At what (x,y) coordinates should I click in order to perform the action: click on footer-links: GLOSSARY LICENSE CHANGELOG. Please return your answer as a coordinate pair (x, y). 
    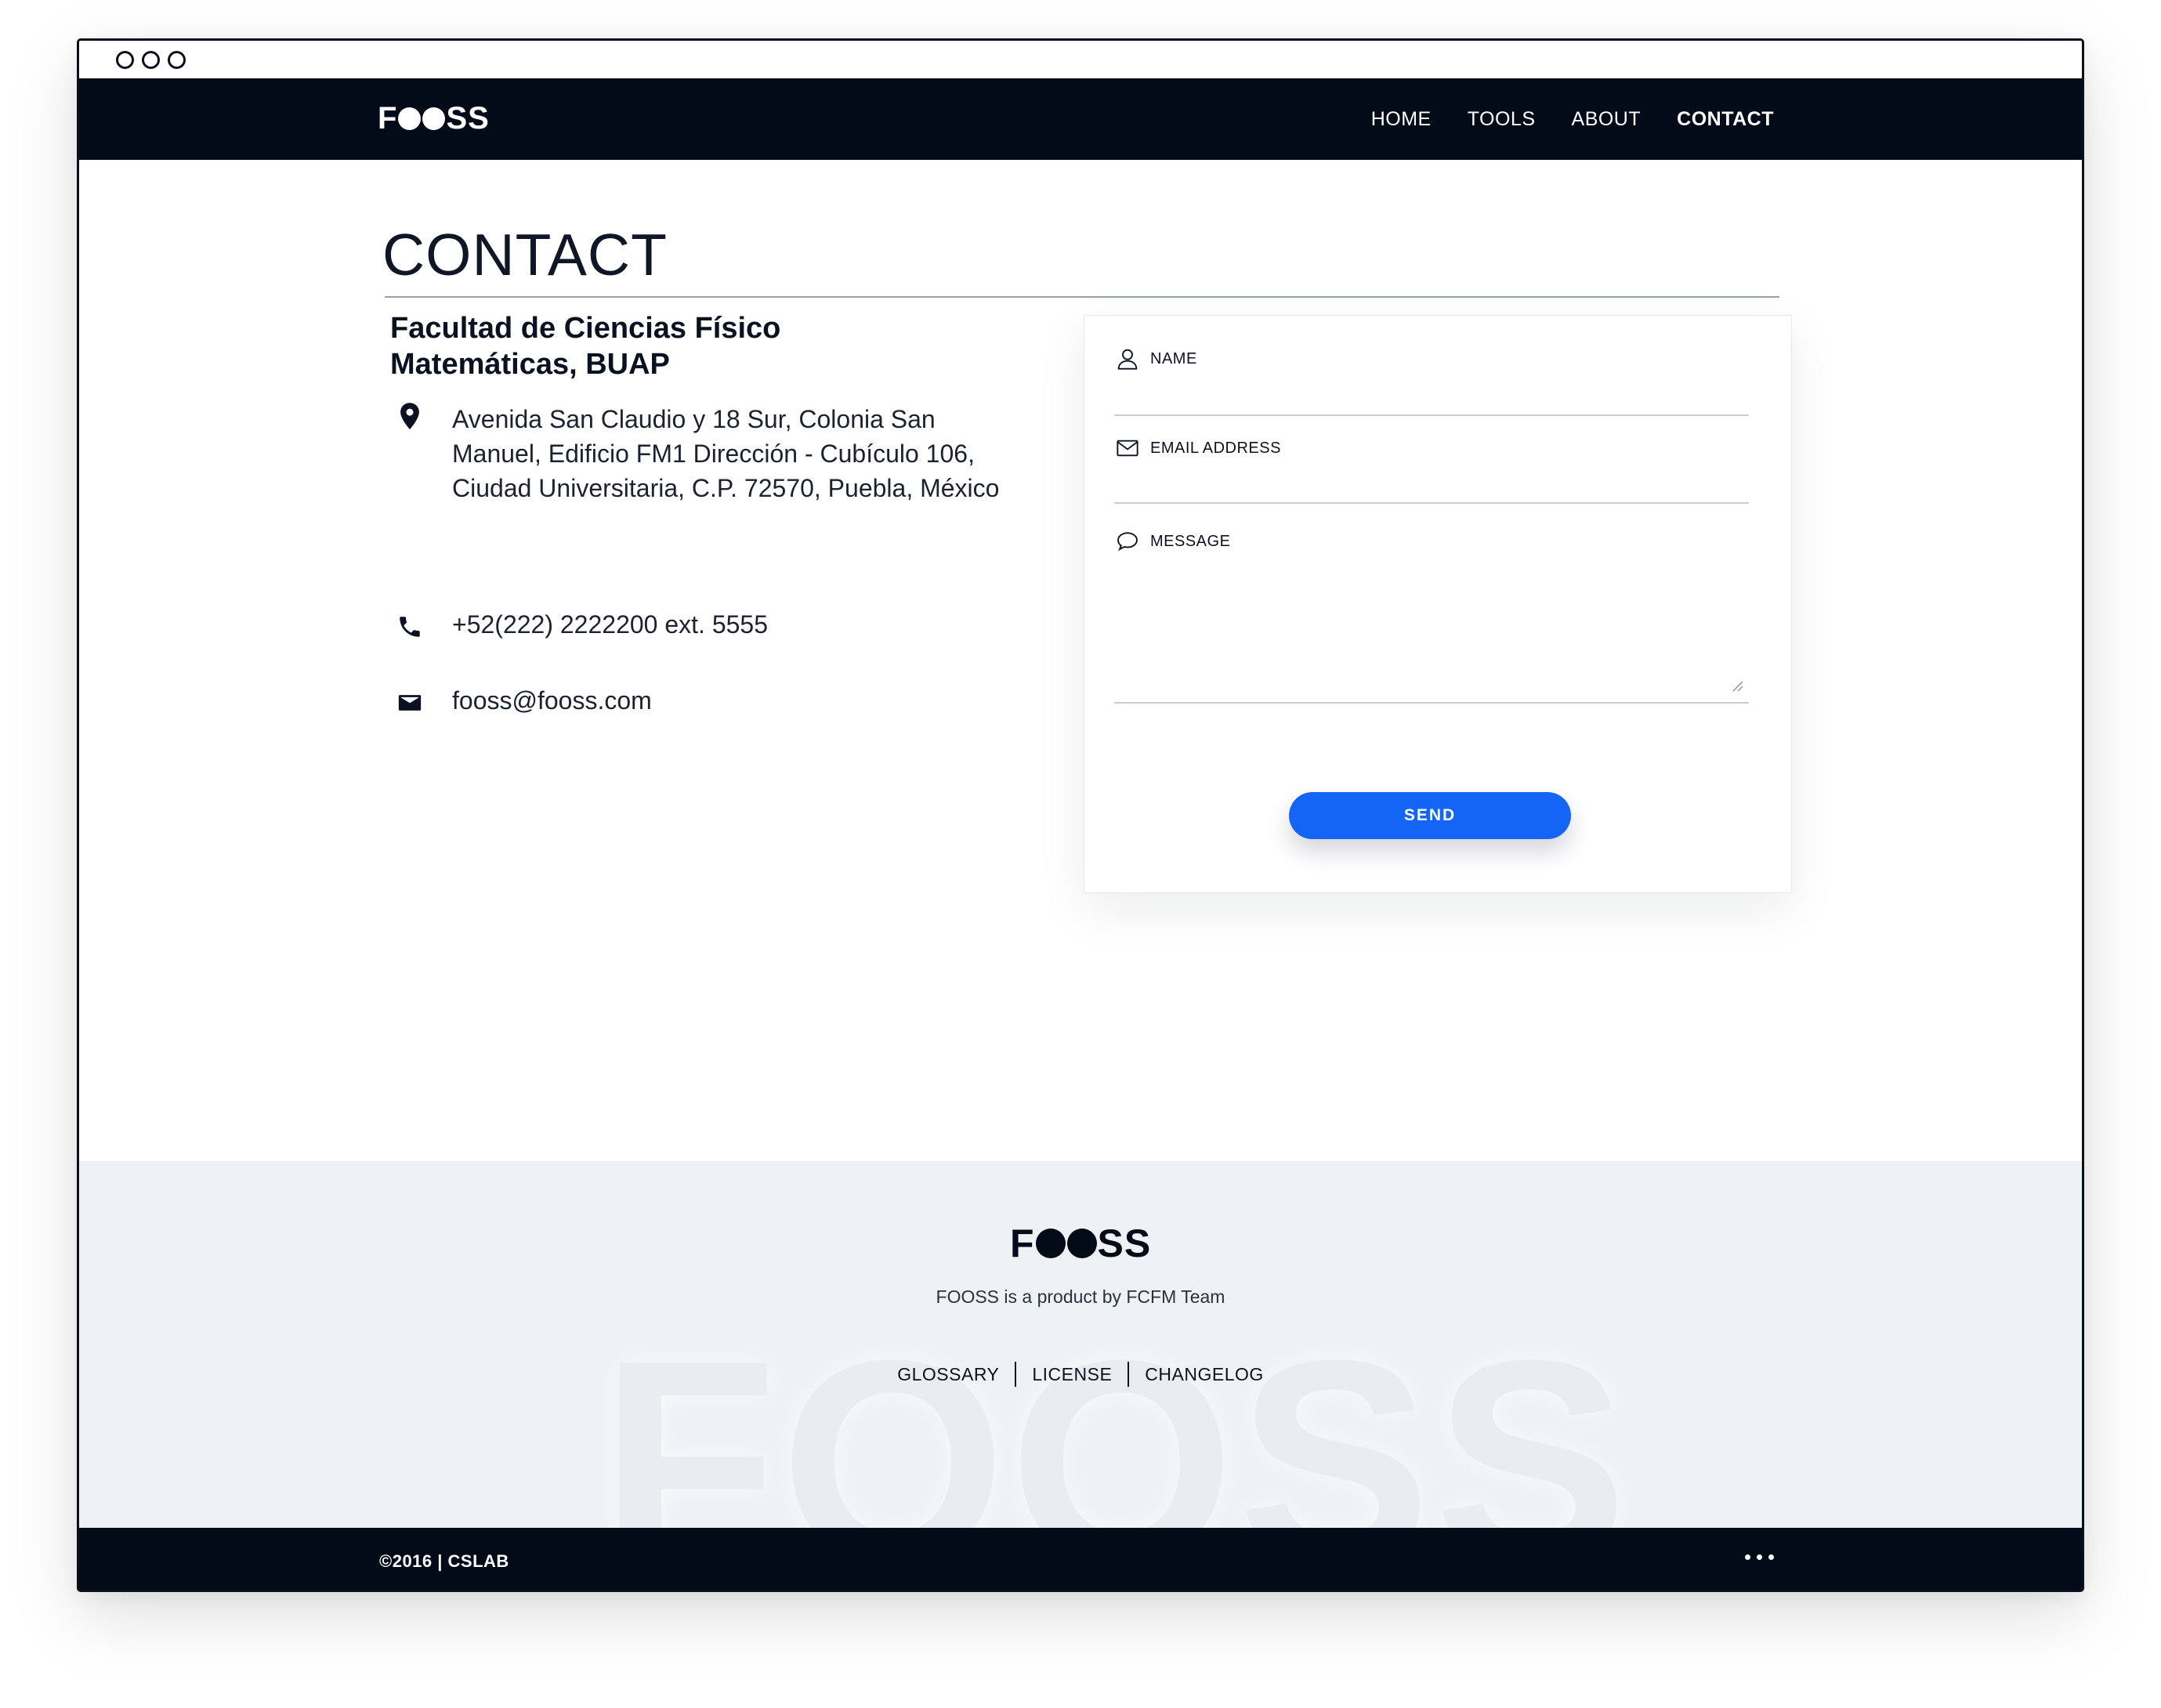
    Looking at the image, I should click on (1080, 1374).